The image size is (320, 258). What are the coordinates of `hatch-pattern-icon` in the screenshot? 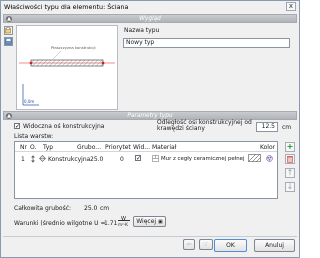 It's located at (254, 158).